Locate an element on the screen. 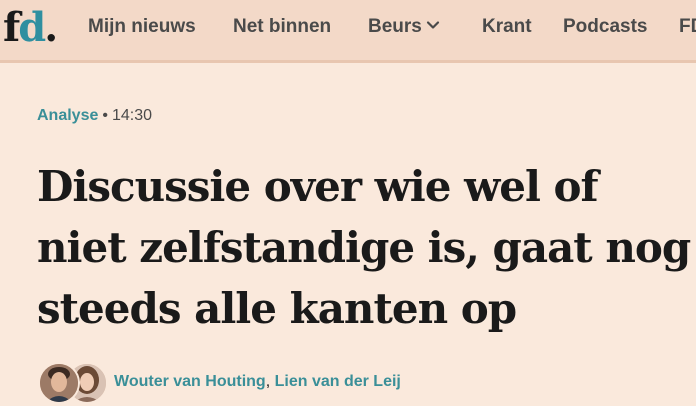  article-meta: Analyse • 14:30 is located at coordinates (366, 116).